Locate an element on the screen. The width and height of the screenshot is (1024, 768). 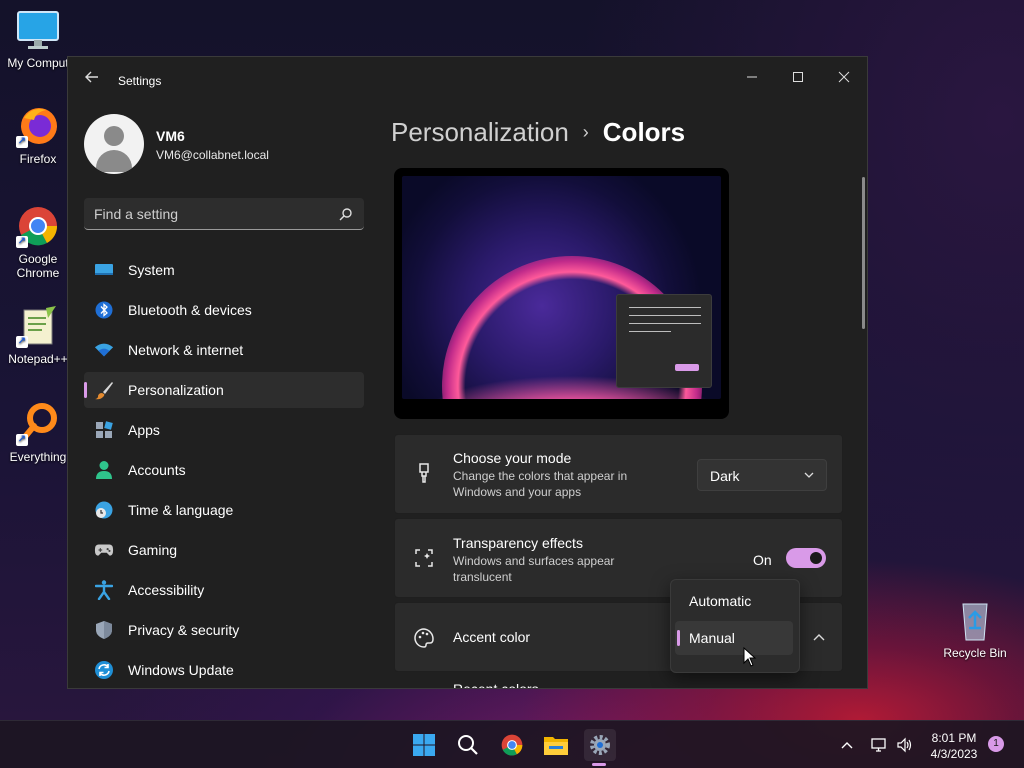
gamepad-icon is located at coordinates (104, 550).